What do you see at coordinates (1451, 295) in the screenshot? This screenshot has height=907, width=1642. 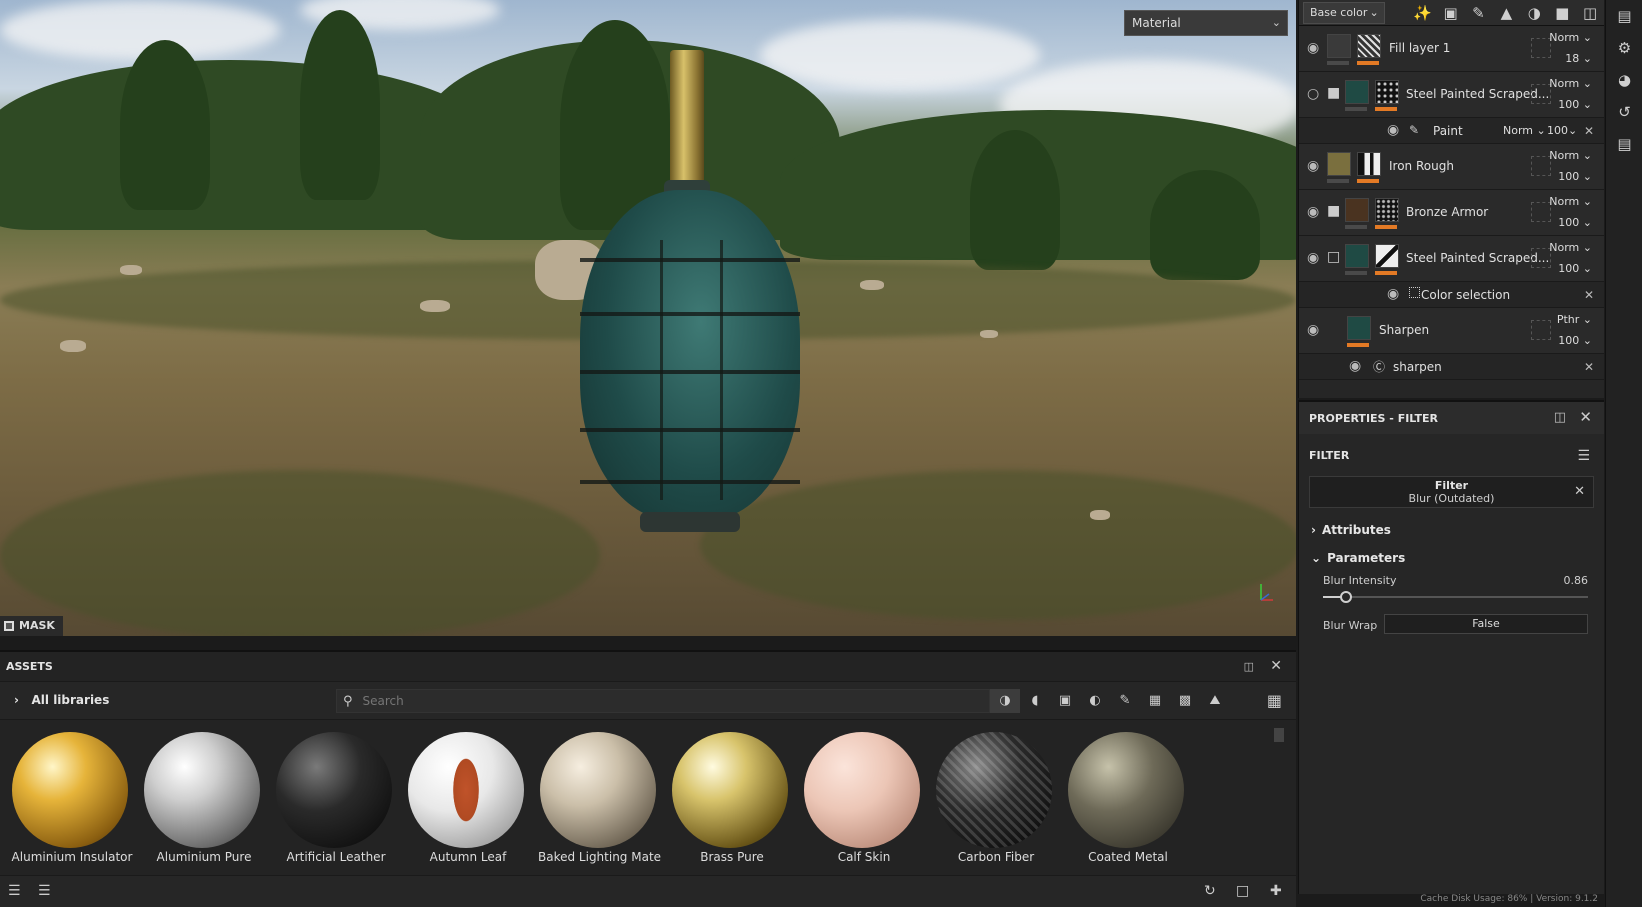 I see `effect-row: ◉ Color selection ✕` at bounding box center [1451, 295].